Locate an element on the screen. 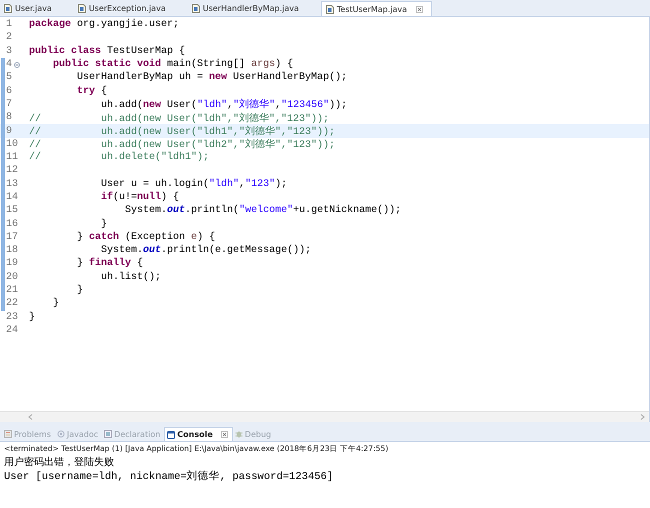 Image resolution: width=650 pixels, height=508 pixels. line-number: 17 is located at coordinates (12, 237).